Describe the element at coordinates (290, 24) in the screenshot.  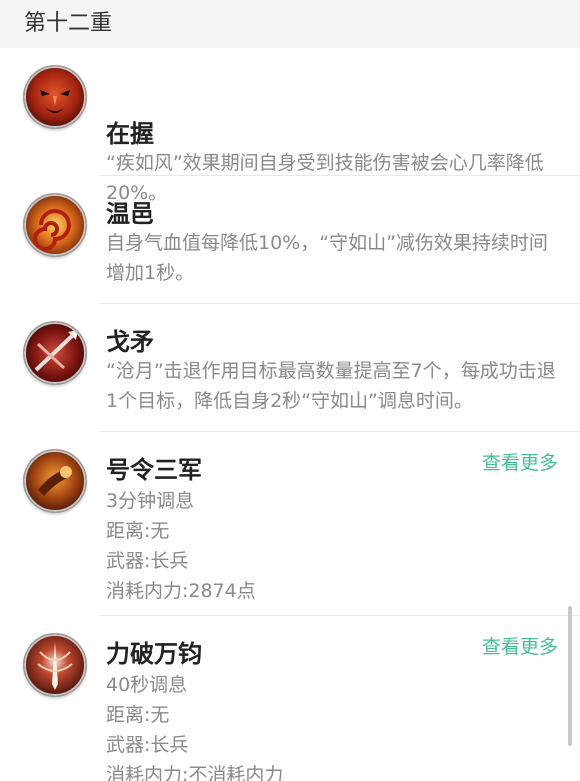
I see `section-header: 第十二重` at that location.